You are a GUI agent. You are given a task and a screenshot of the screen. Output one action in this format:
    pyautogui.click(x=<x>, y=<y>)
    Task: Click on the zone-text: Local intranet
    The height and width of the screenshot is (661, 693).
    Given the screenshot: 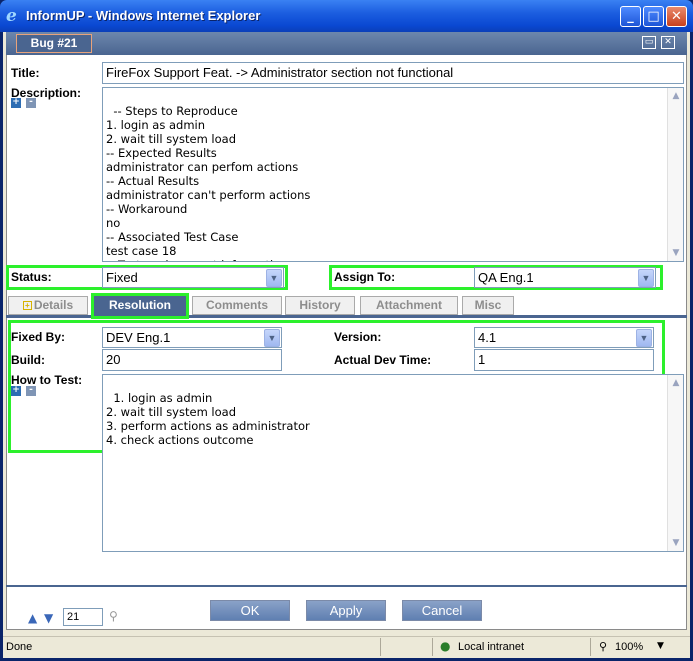 What is the action you would take?
    pyautogui.click(x=491, y=647)
    